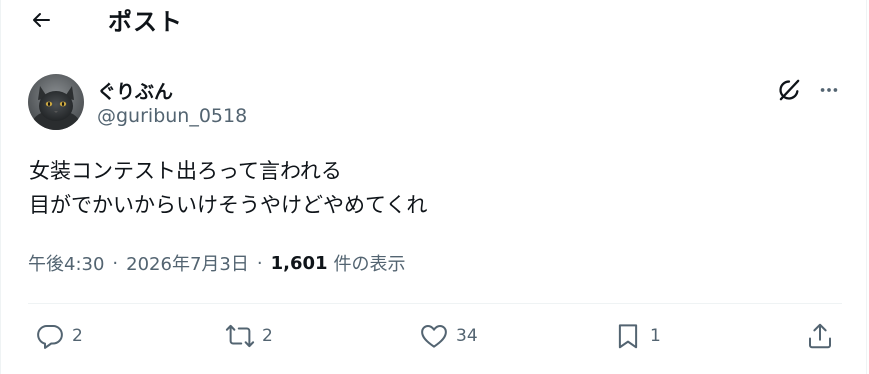 The image size is (869, 374). I want to click on like-button: 34, so click(448, 336).